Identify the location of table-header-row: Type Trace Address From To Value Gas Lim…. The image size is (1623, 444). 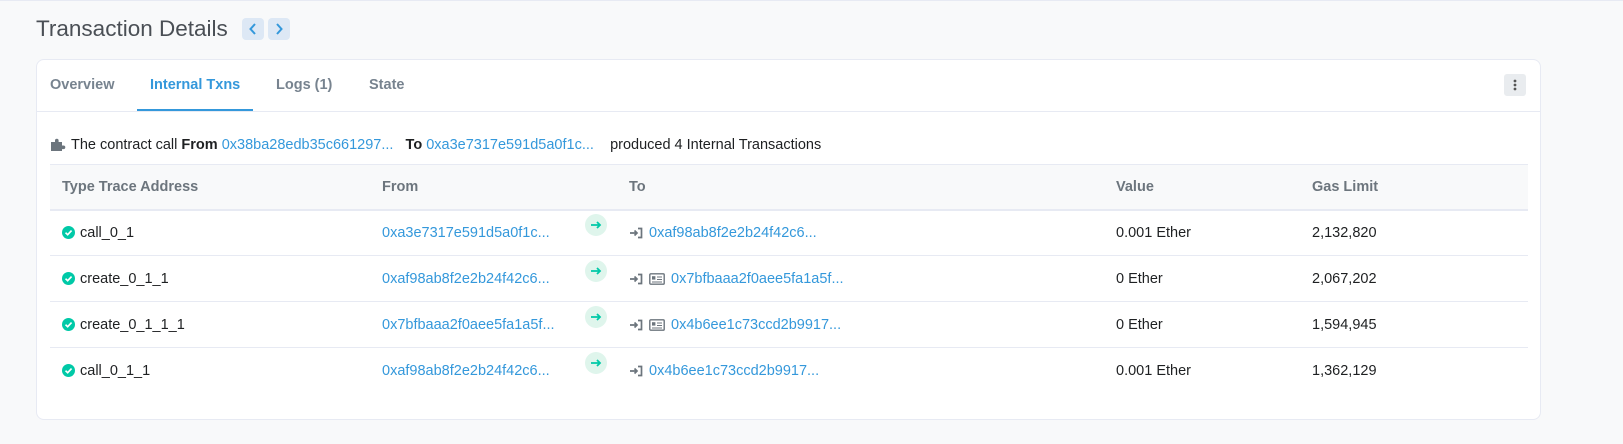
(789, 187).